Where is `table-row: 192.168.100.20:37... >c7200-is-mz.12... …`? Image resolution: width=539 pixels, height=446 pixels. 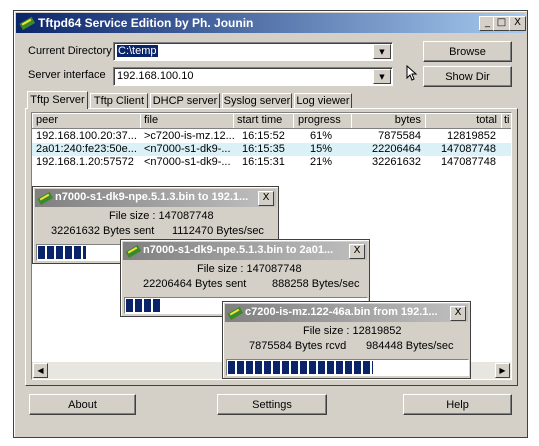
table-row: 192.168.100.20:37... >c7200-is-mz.12... … is located at coordinates (271, 136).